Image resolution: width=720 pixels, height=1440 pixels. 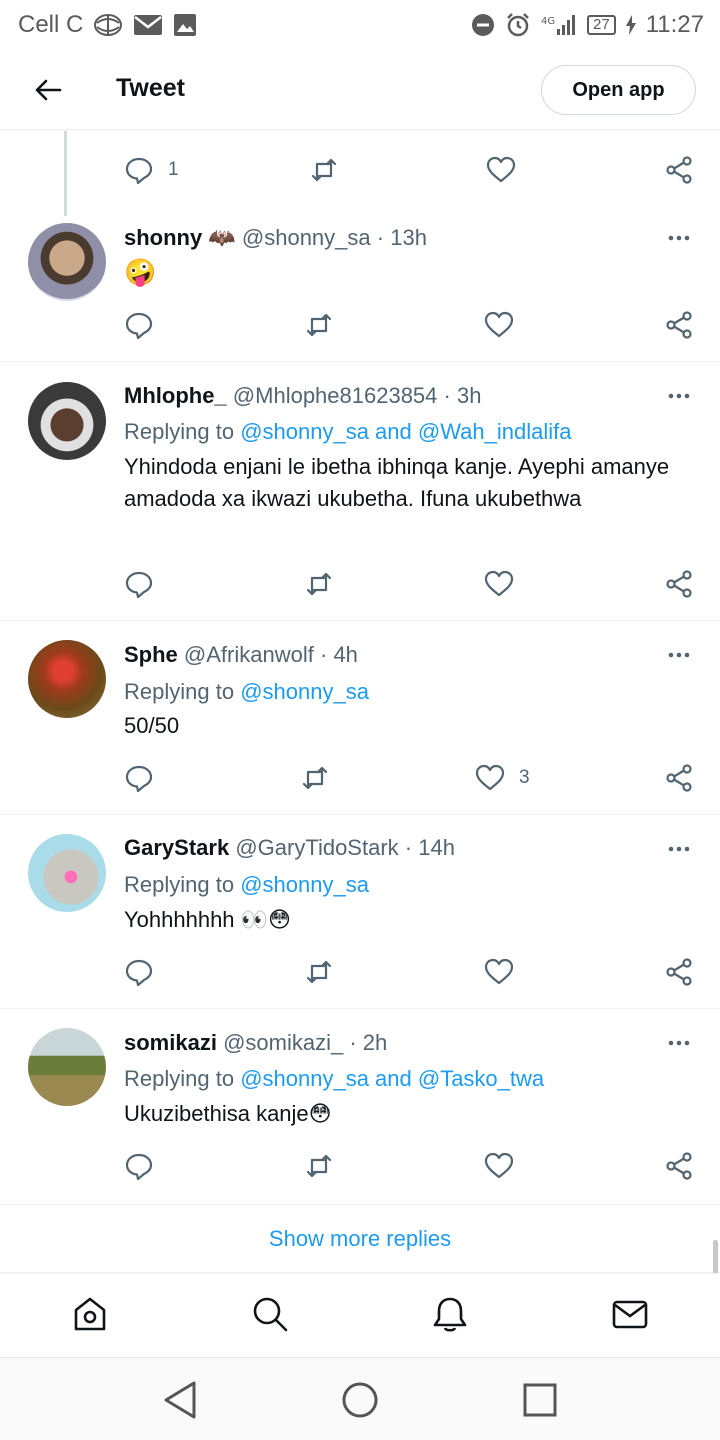 I want to click on author-name: GaryStark, so click(x=176, y=847).